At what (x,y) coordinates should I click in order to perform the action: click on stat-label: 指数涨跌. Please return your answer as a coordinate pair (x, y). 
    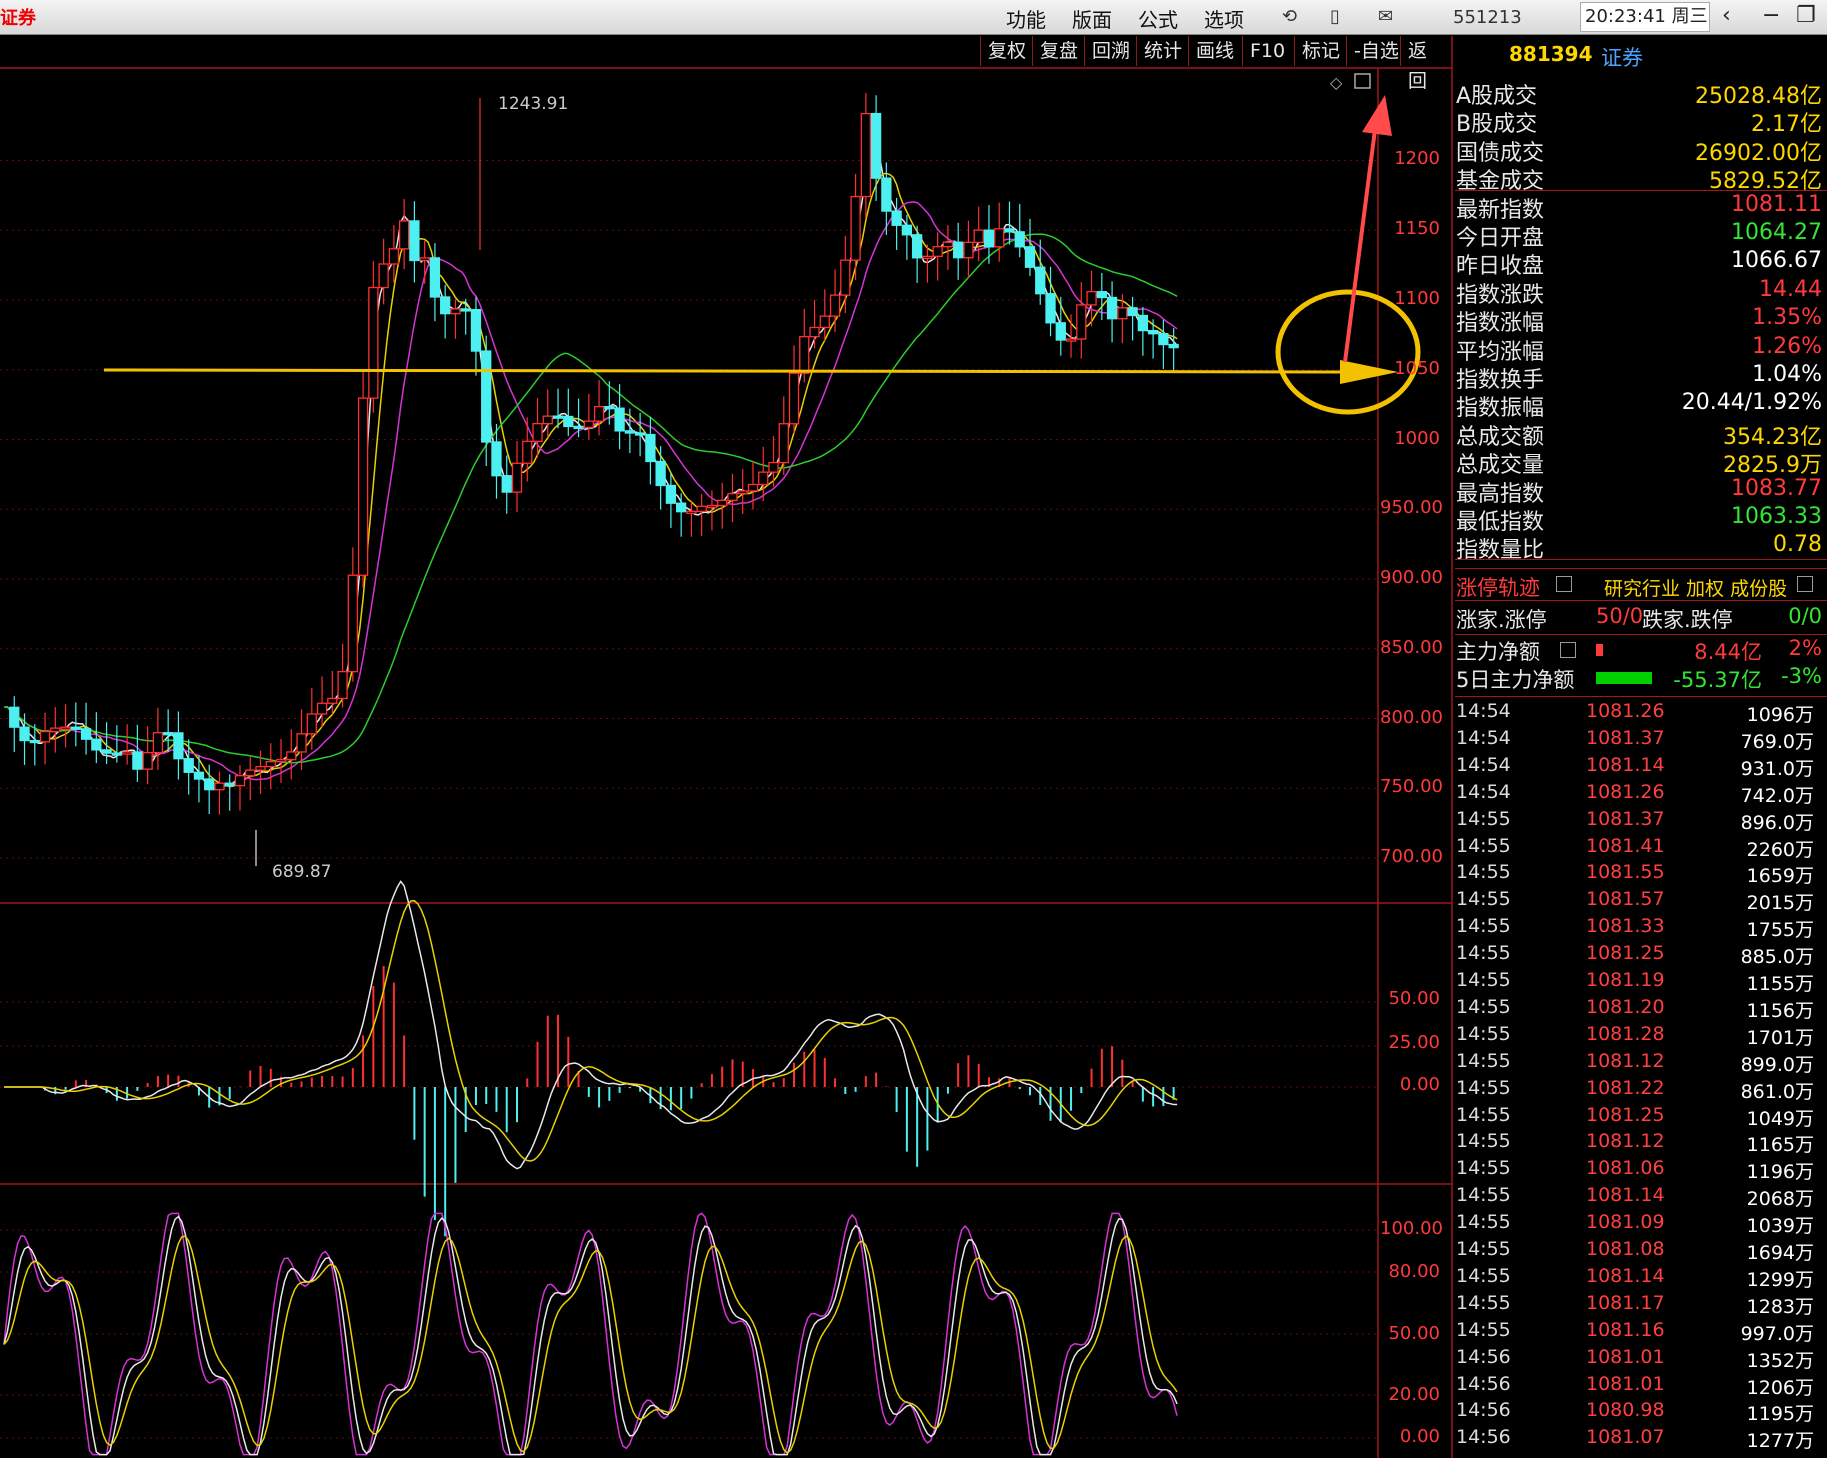
    Looking at the image, I should click on (1500, 295).